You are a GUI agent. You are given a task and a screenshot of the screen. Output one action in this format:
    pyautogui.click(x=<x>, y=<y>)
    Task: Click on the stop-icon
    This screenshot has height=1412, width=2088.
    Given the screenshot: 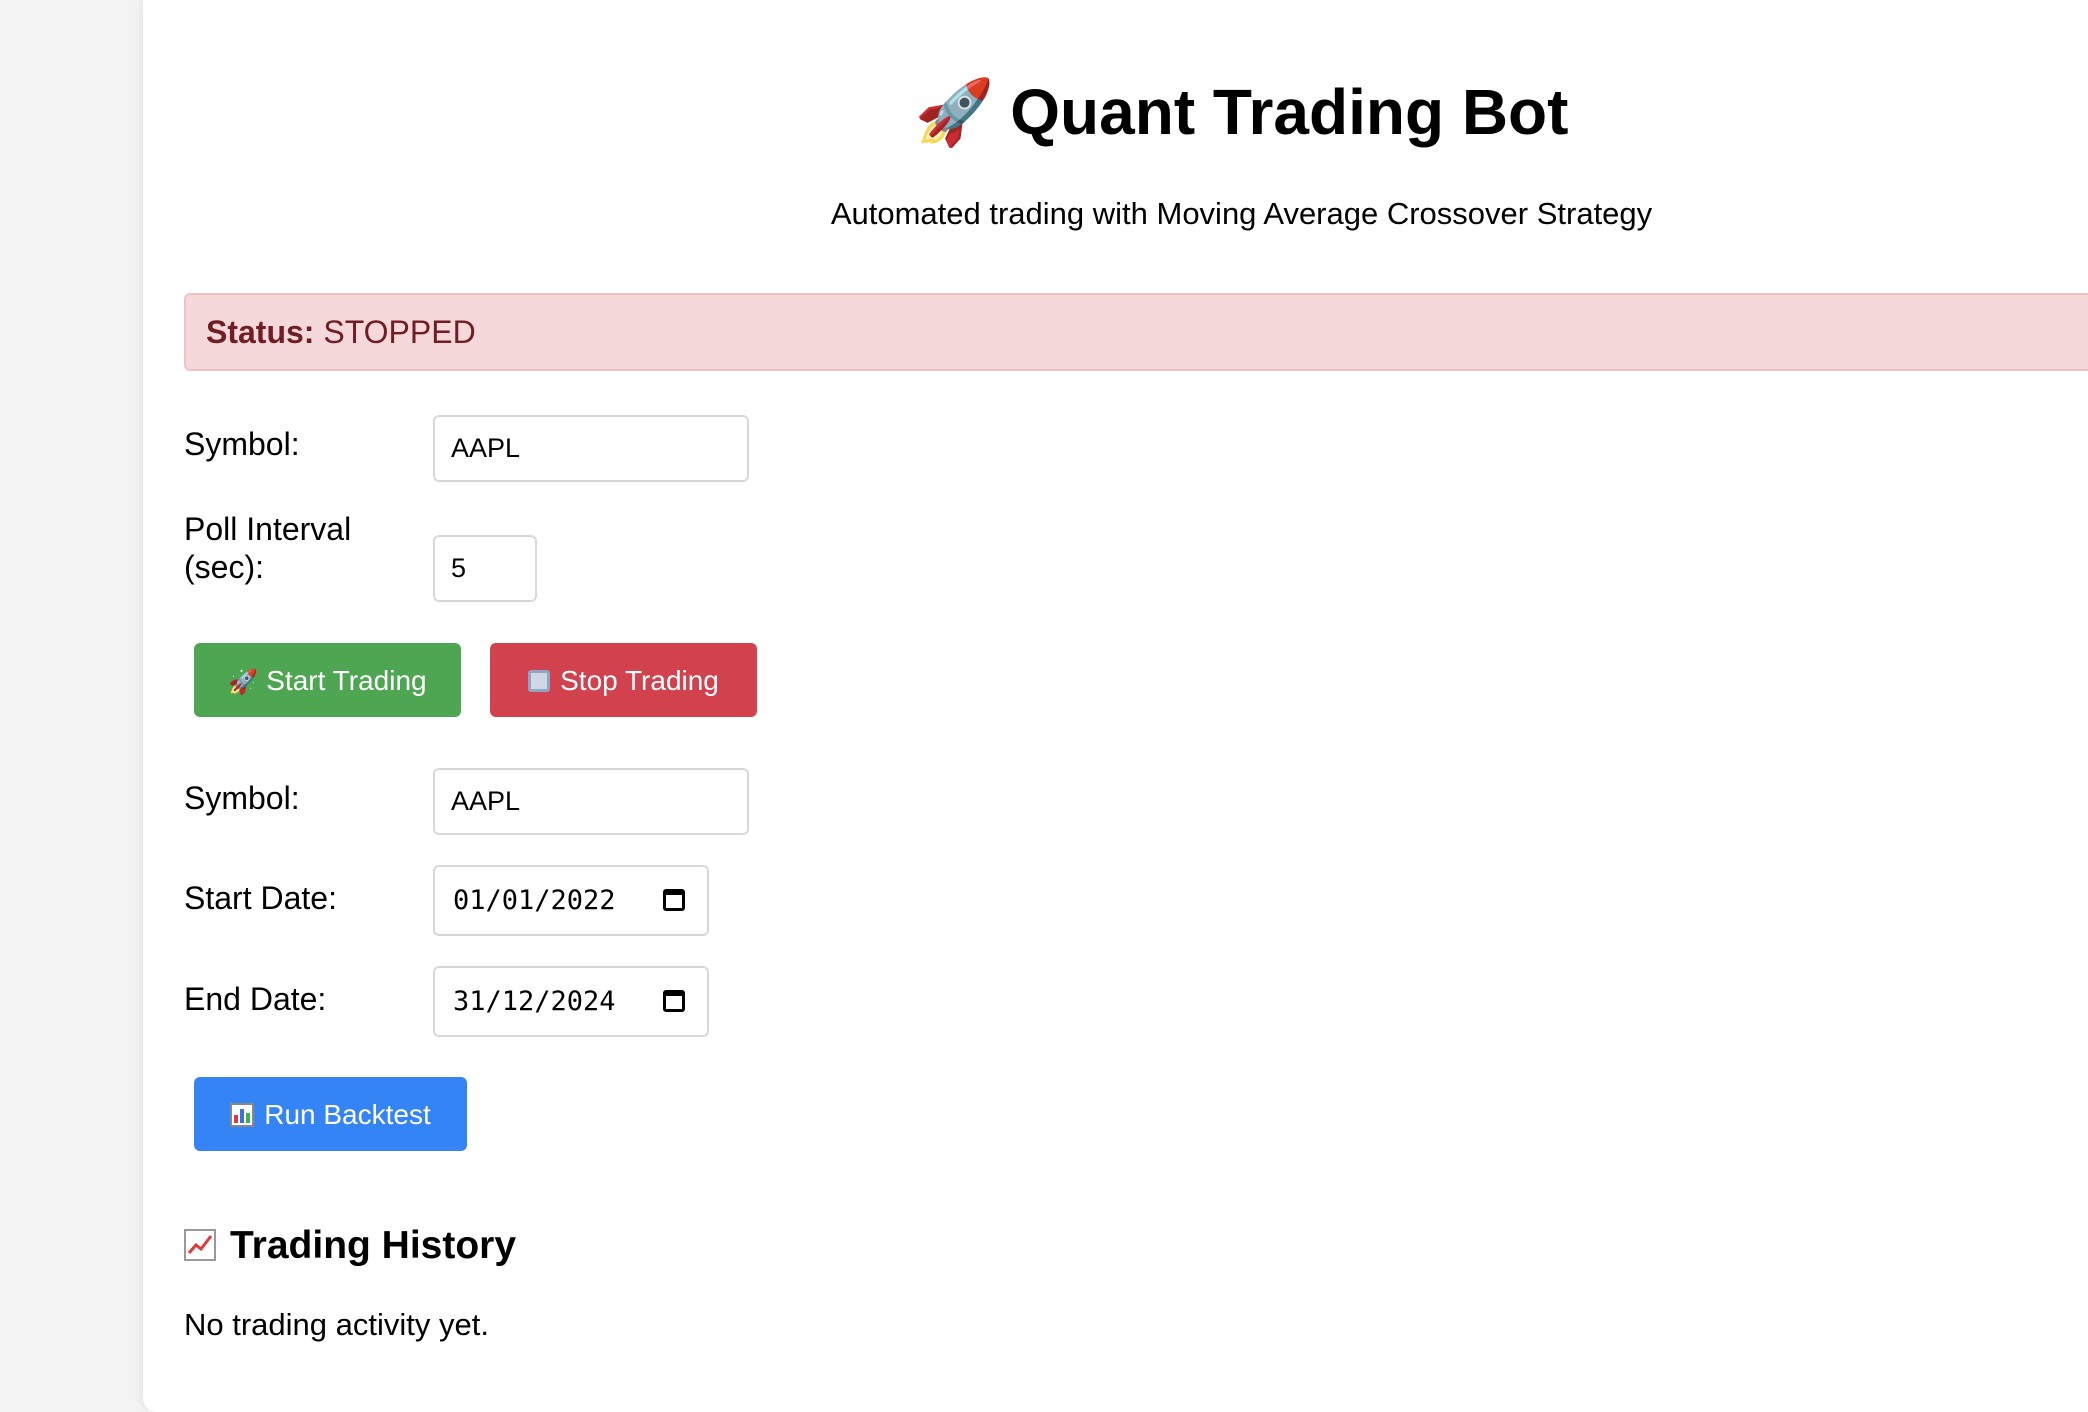 What is the action you would take?
    pyautogui.click(x=539, y=681)
    